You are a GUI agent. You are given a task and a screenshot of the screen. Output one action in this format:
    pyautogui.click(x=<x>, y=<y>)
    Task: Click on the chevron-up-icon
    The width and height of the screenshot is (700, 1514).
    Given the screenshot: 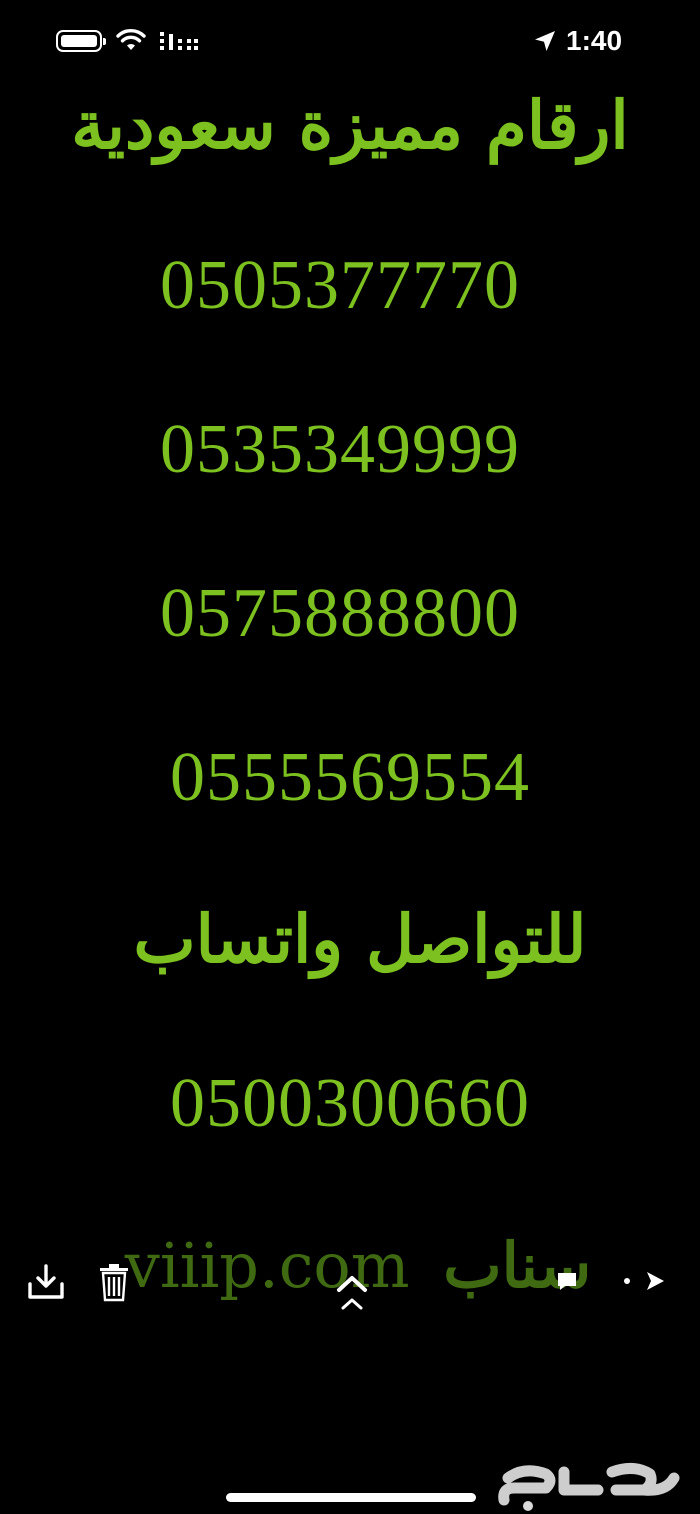 What is the action you would take?
    pyautogui.click(x=352, y=1292)
    